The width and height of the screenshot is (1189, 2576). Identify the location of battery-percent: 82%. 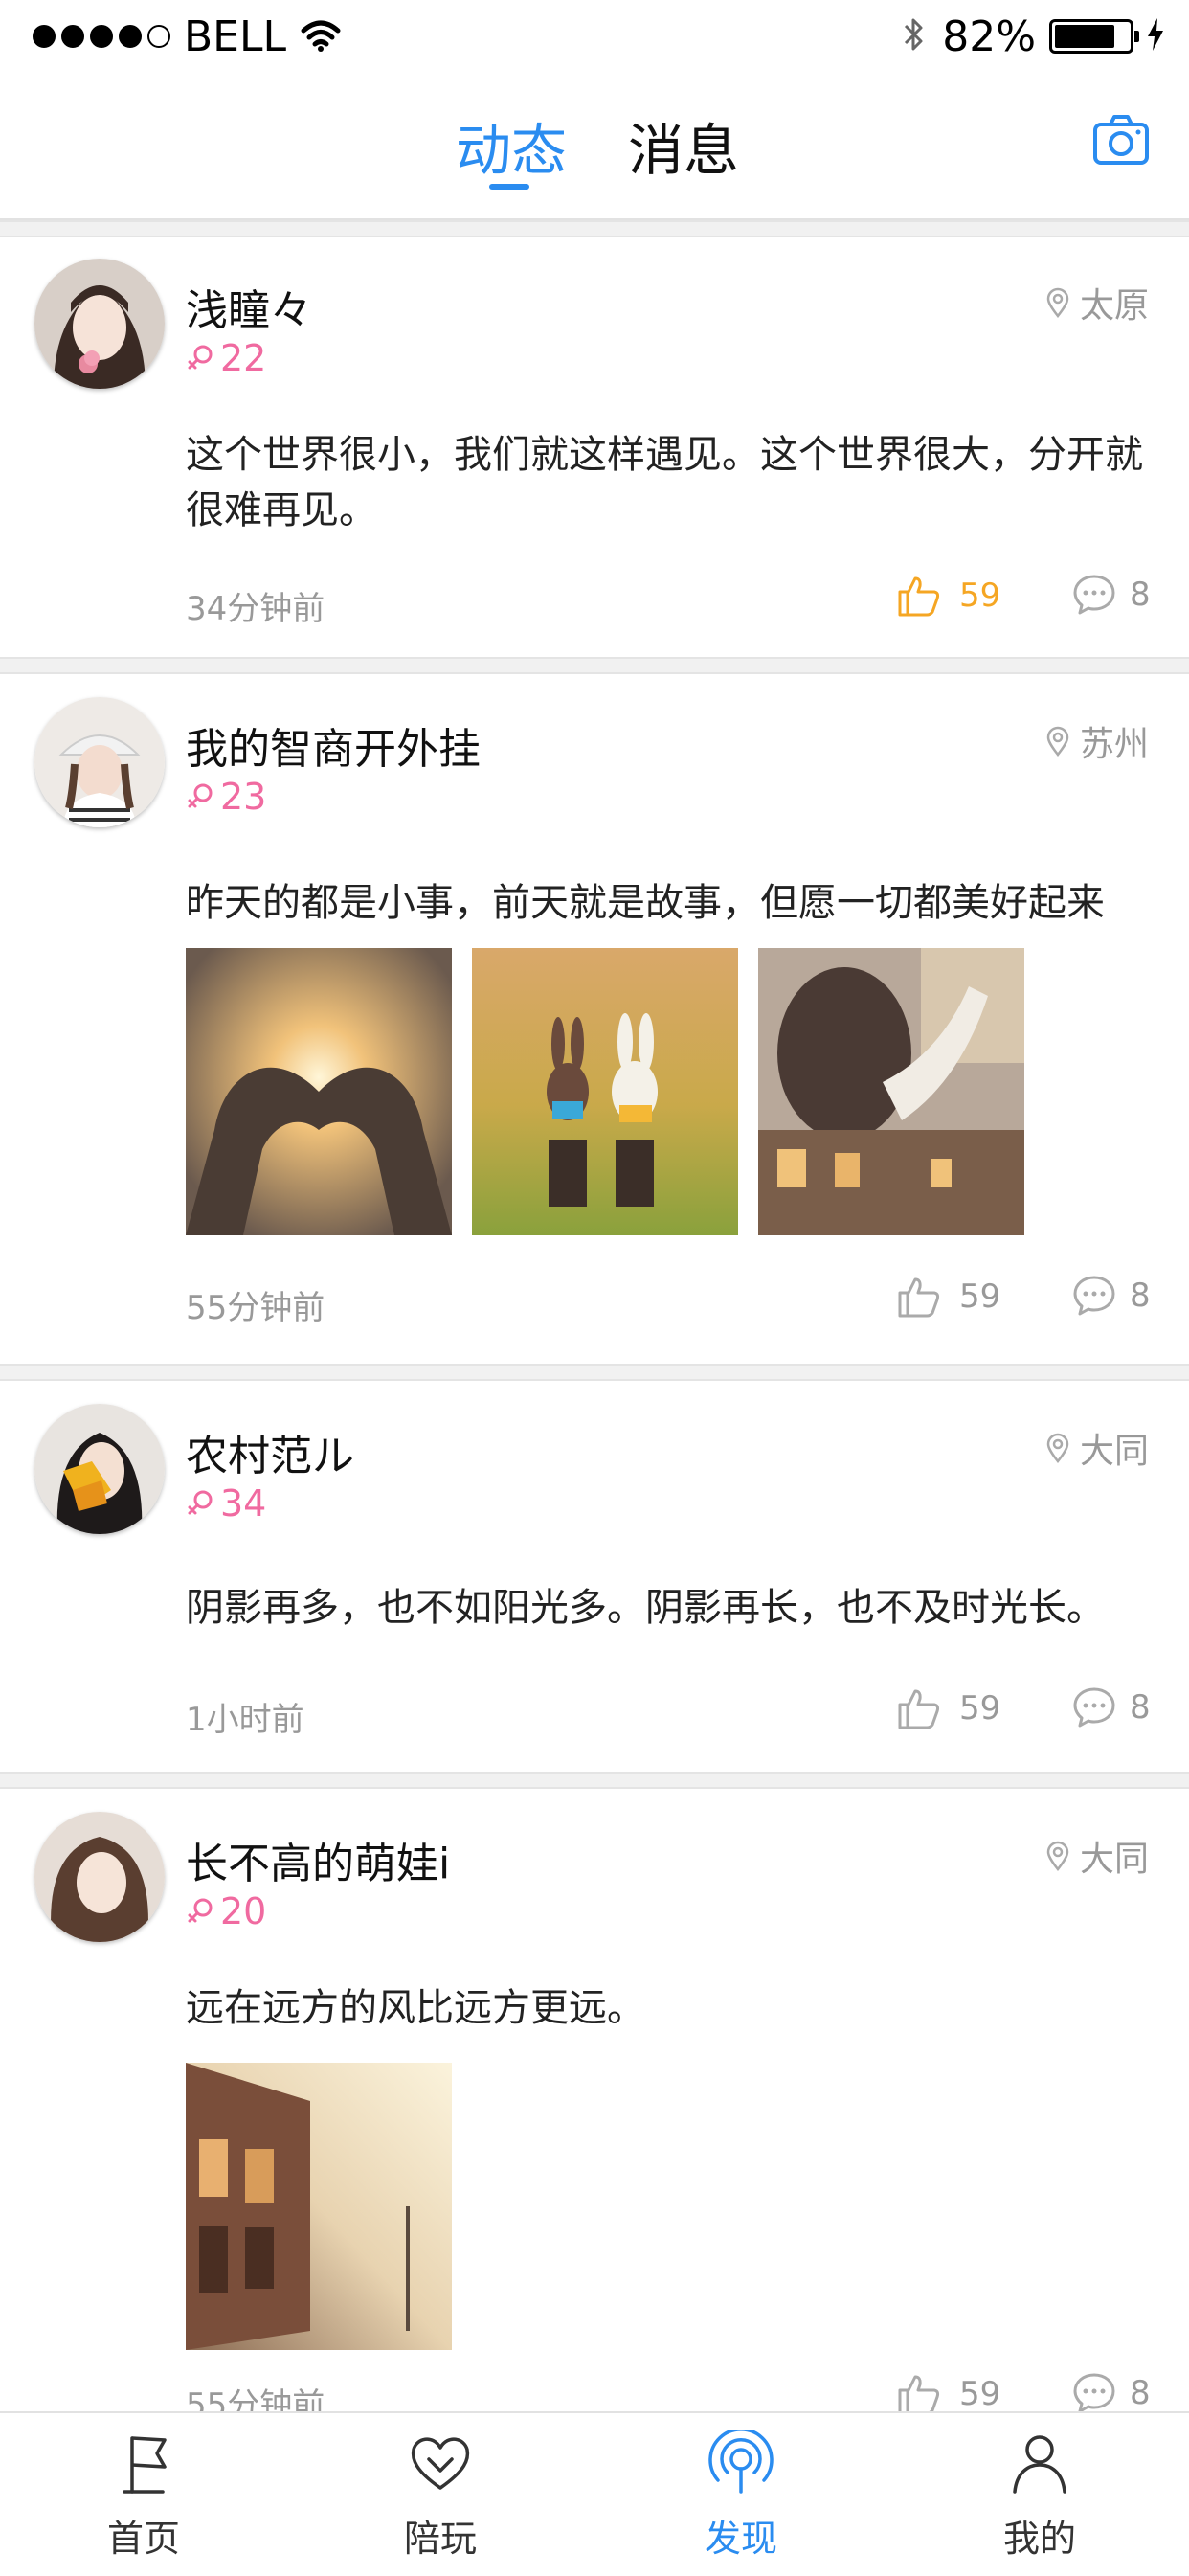
(989, 36).